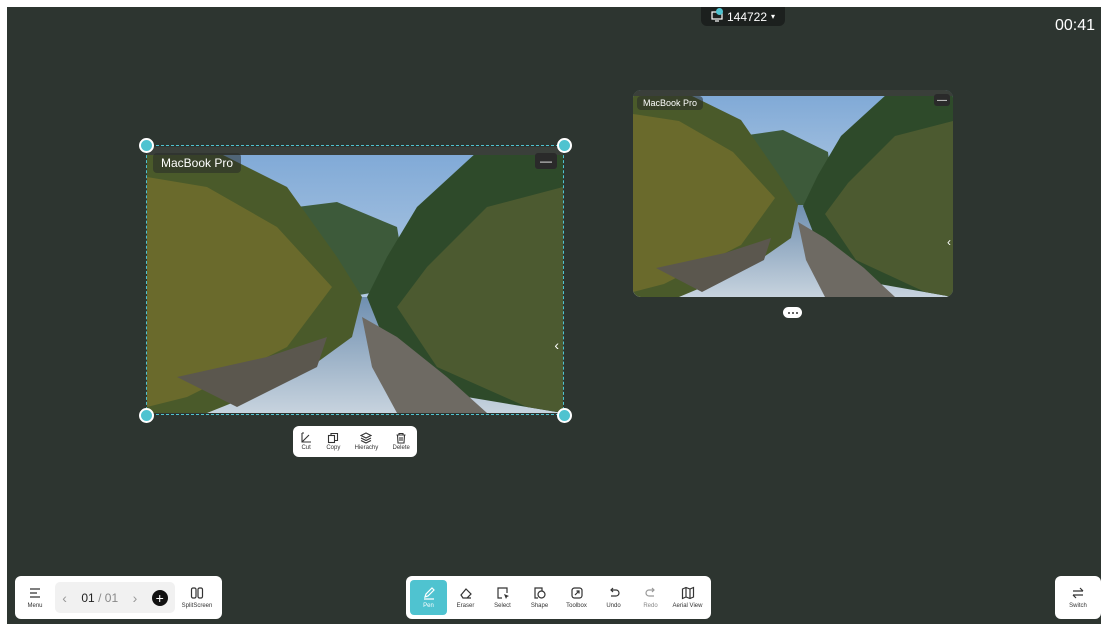 This screenshot has width=1108, height=624. I want to click on wallpaper-landscape, so click(793, 193).